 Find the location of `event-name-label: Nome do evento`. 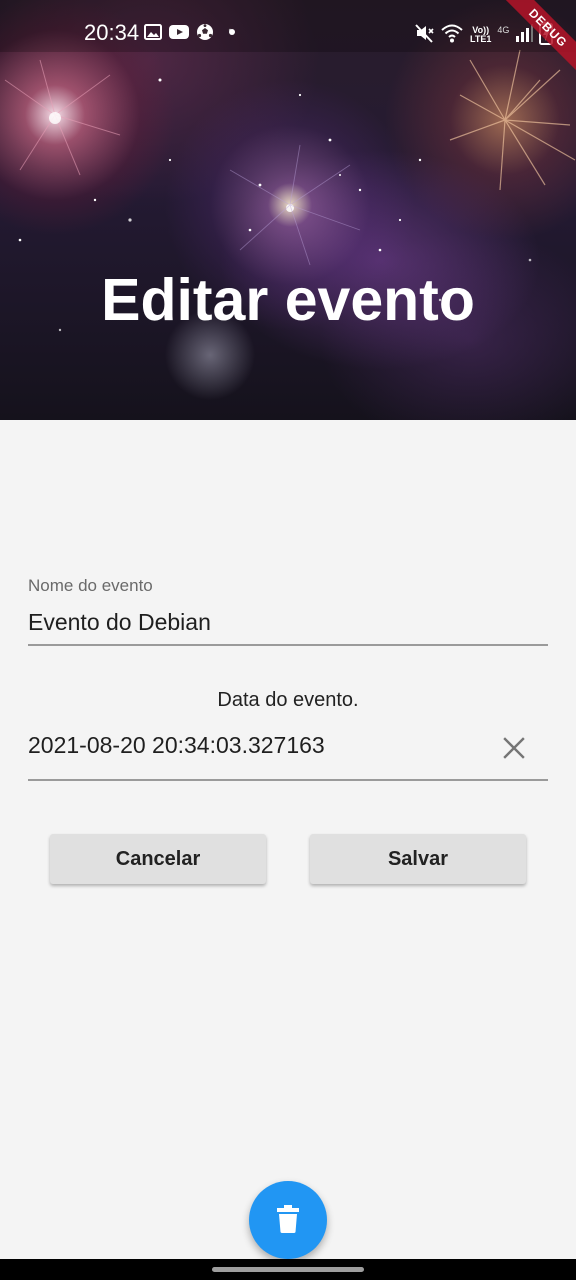

event-name-label: Nome do evento is located at coordinates (90, 585).